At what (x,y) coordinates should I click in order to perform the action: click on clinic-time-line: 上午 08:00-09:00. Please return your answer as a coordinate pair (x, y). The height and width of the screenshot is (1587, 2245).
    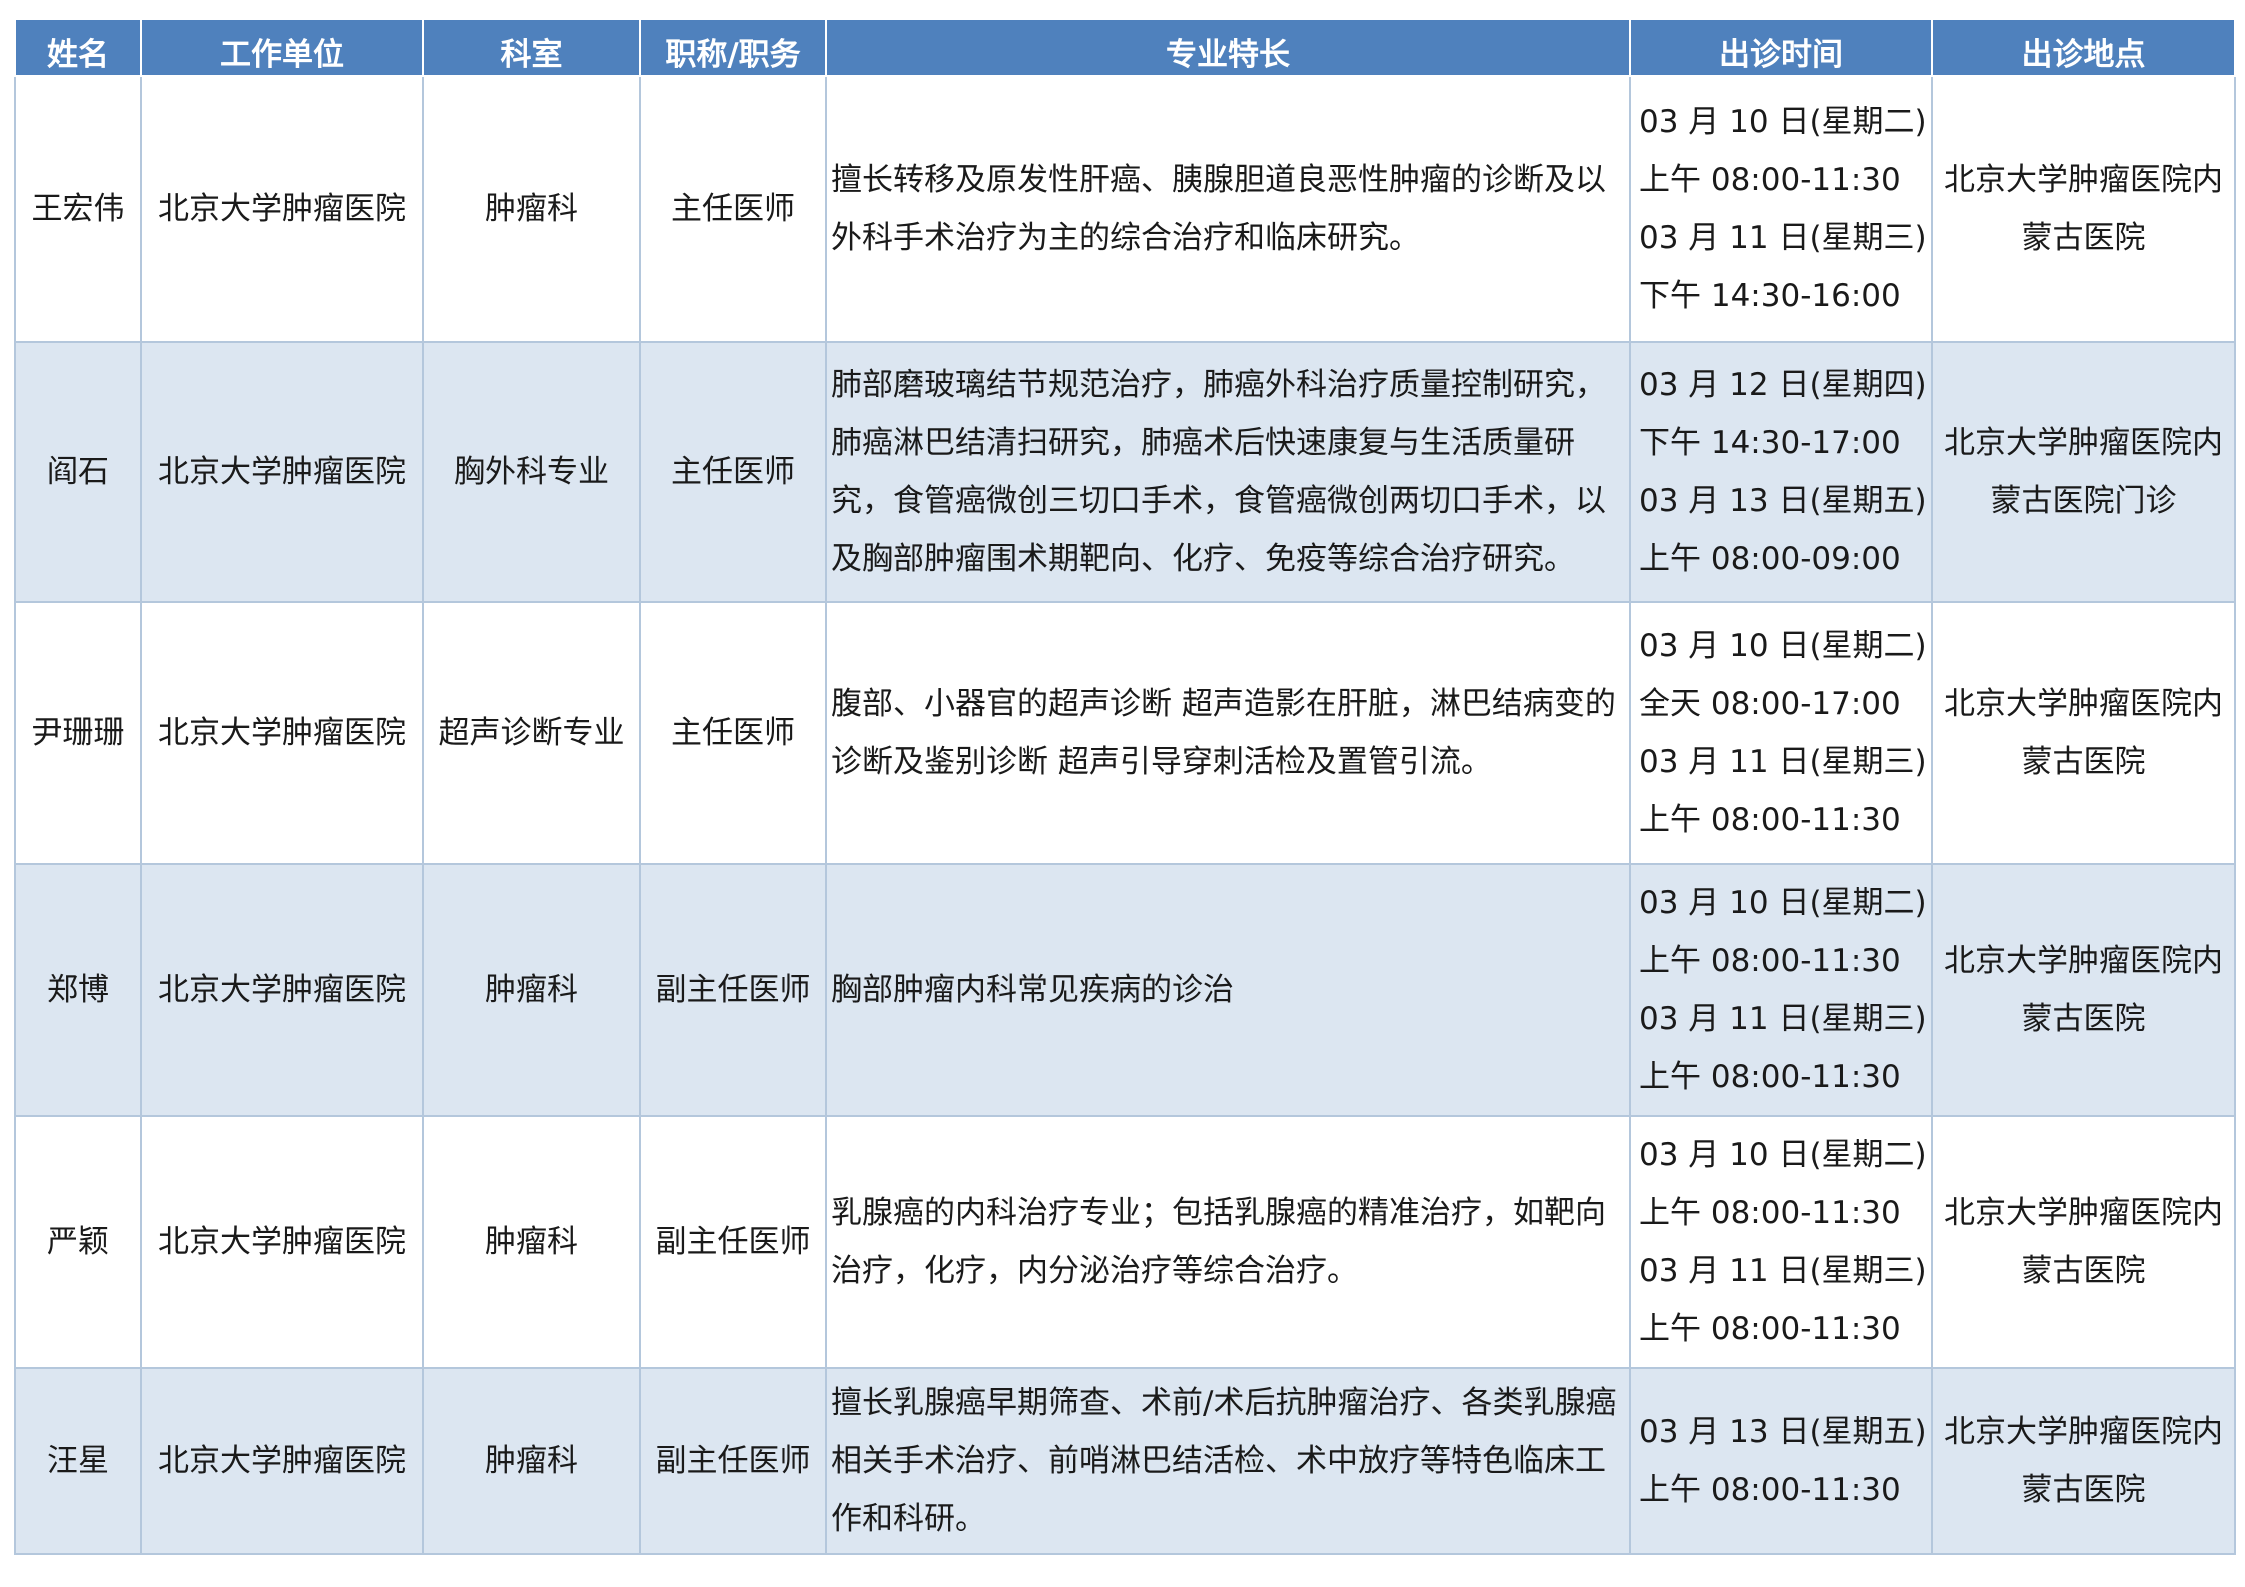
    Looking at the image, I should click on (1770, 559).